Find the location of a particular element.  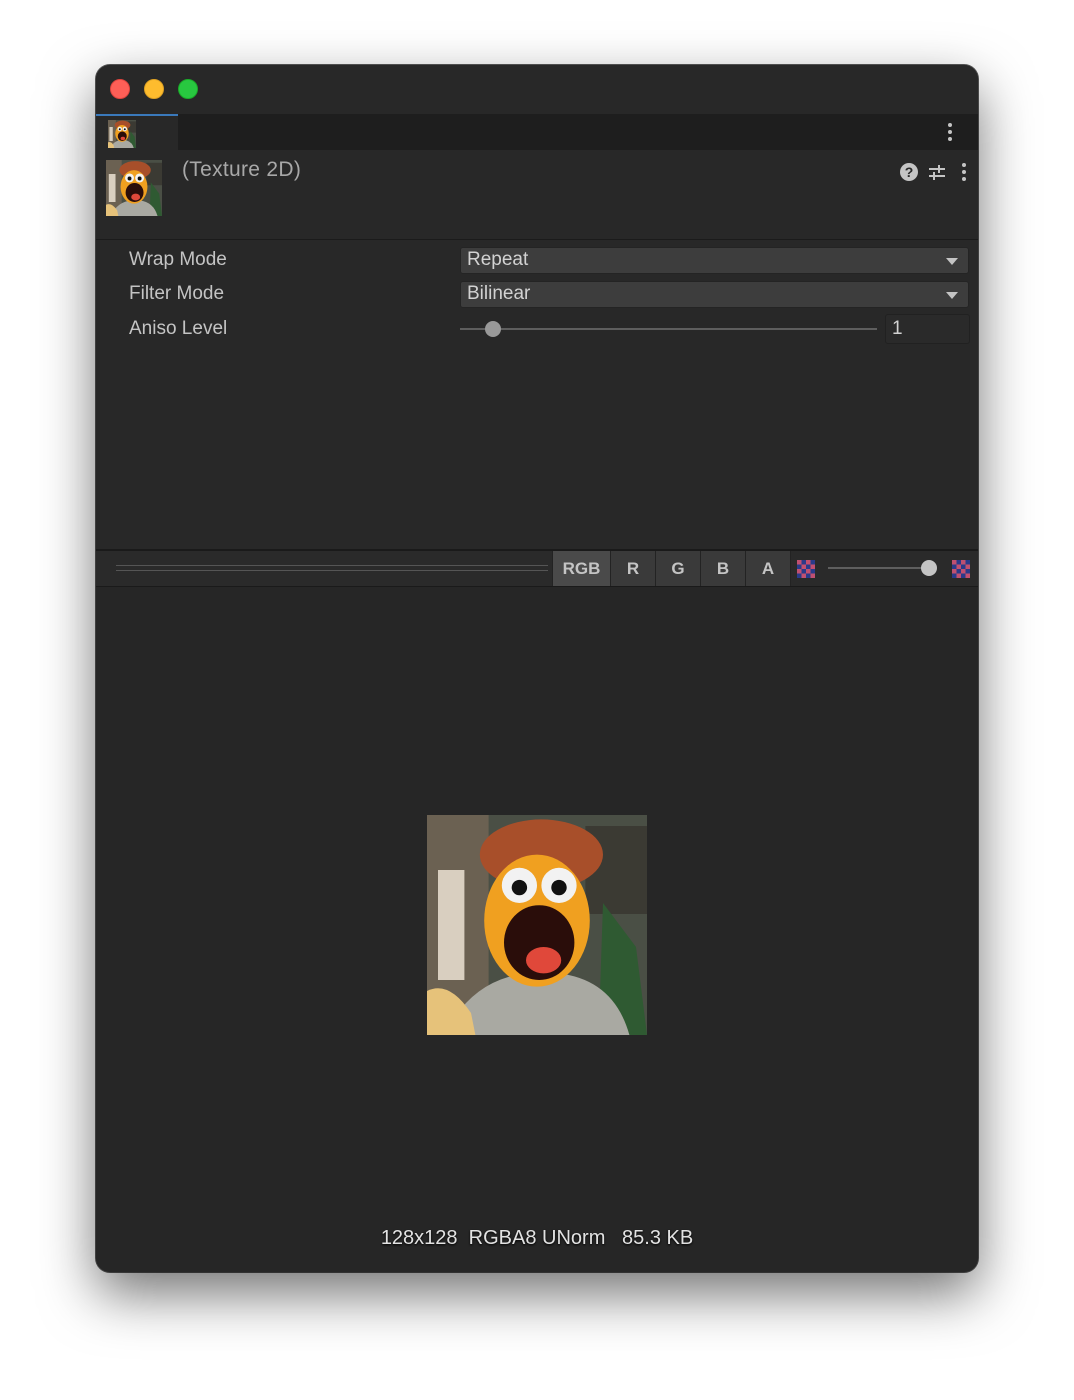

checker-small-icon is located at coordinates (806, 569).